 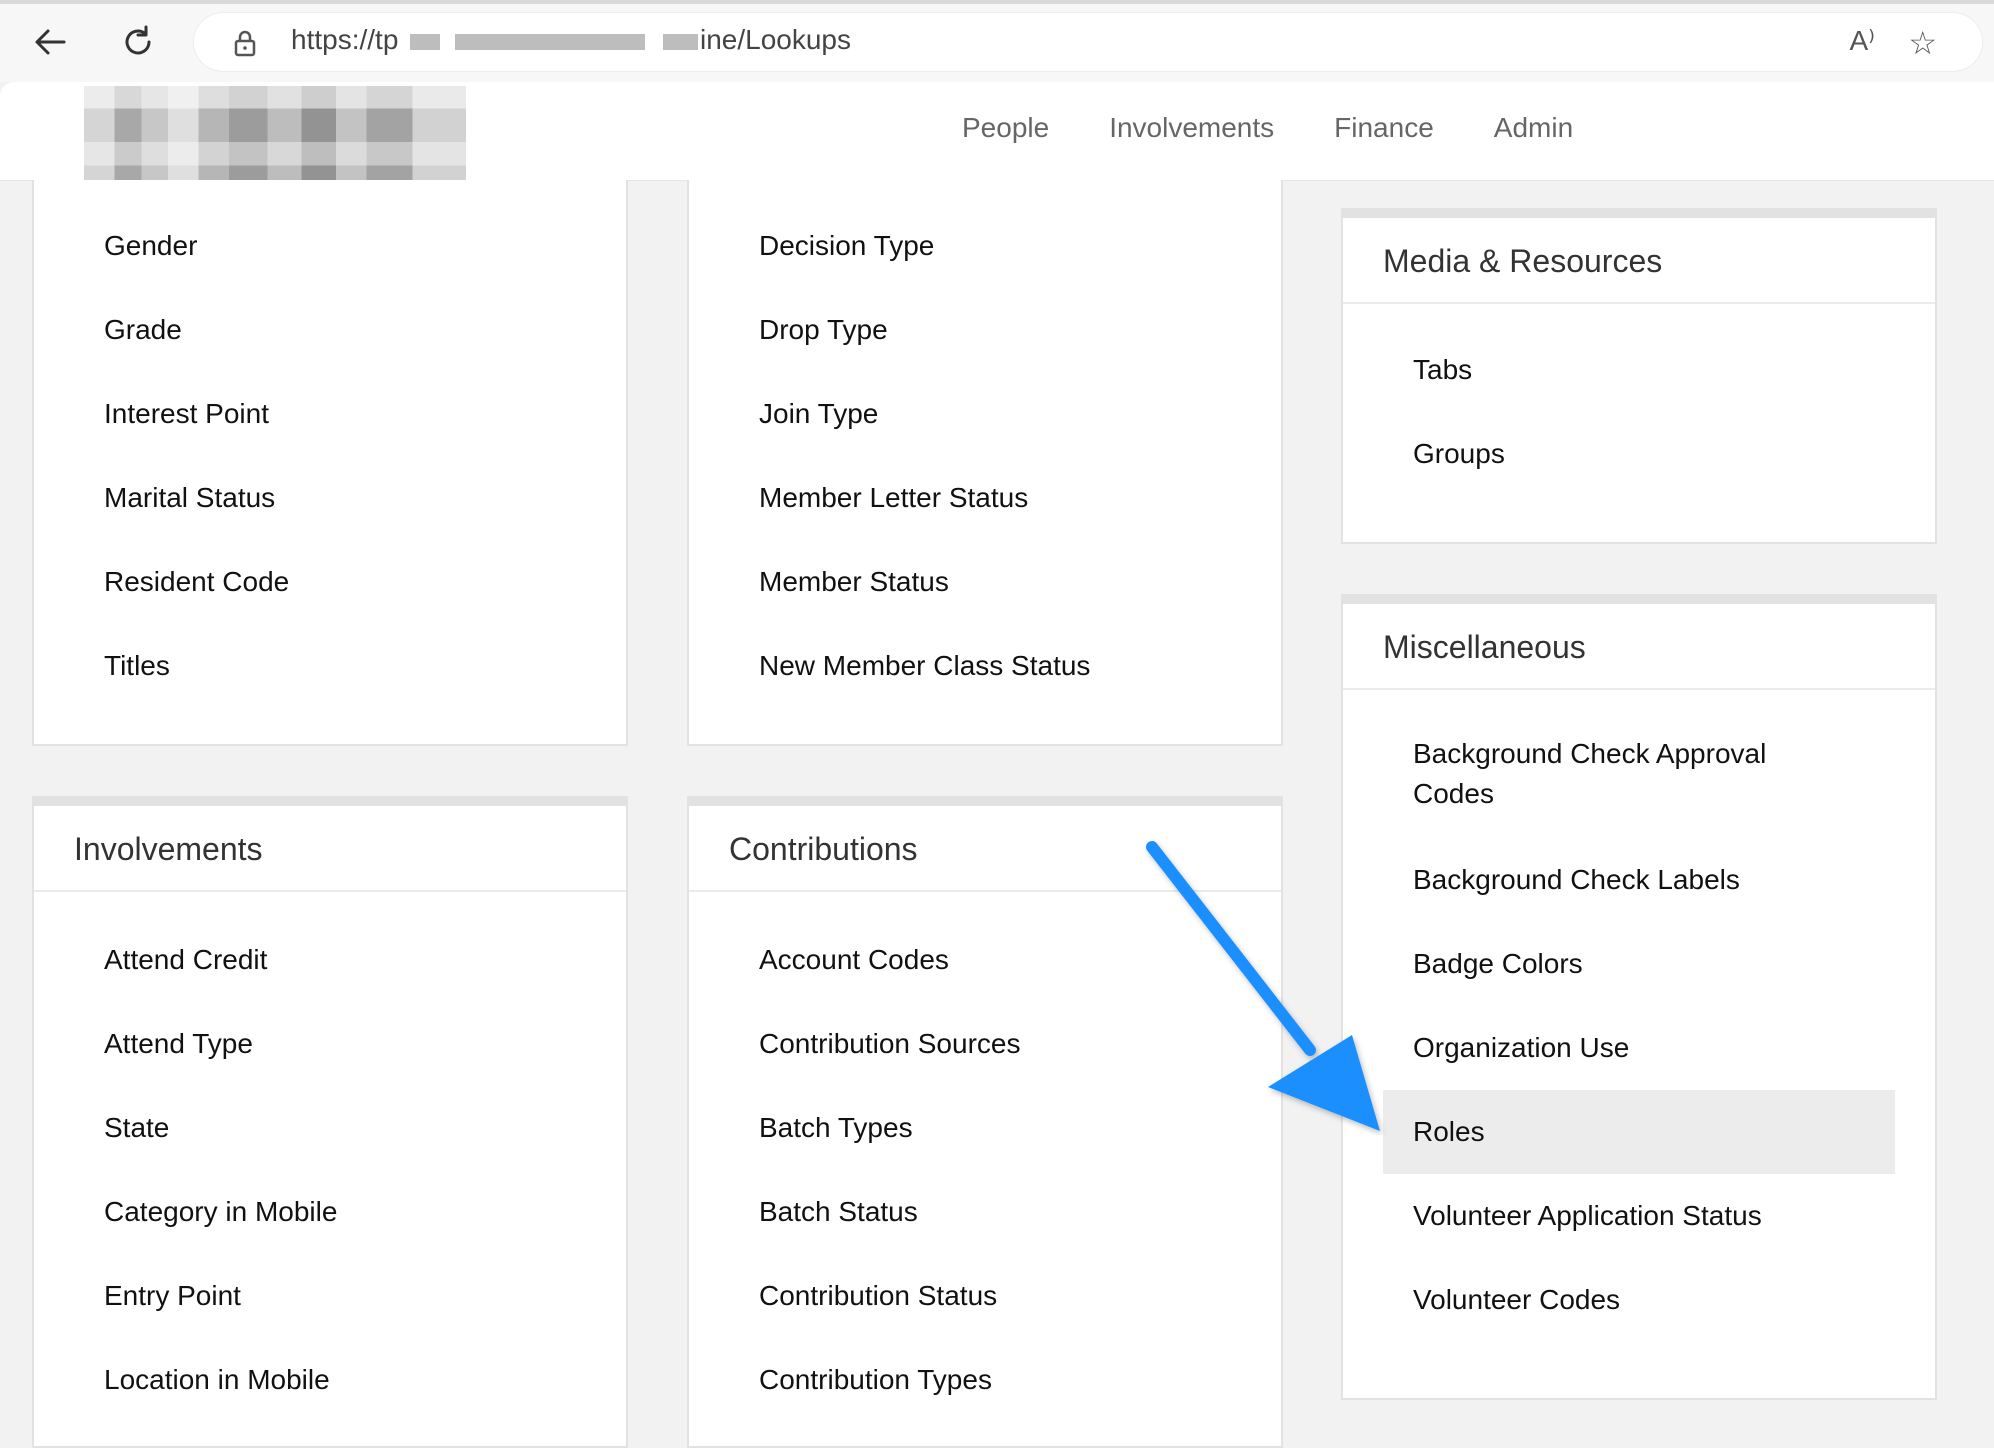 What do you see at coordinates (985, 498) in the screenshot?
I see `lookup-member-letter-status: Member Letter Status` at bounding box center [985, 498].